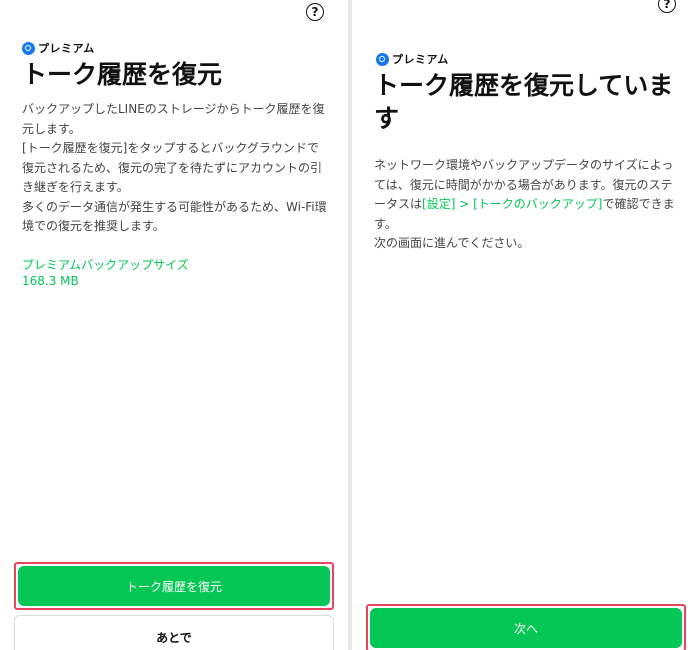 Image resolution: width=700 pixels, height=650 pixels. Describe the element at coordinates (512, 204) in the screenshot. I see `backup-settings-link: [設定] > [トークのバックアップ]` at that location.